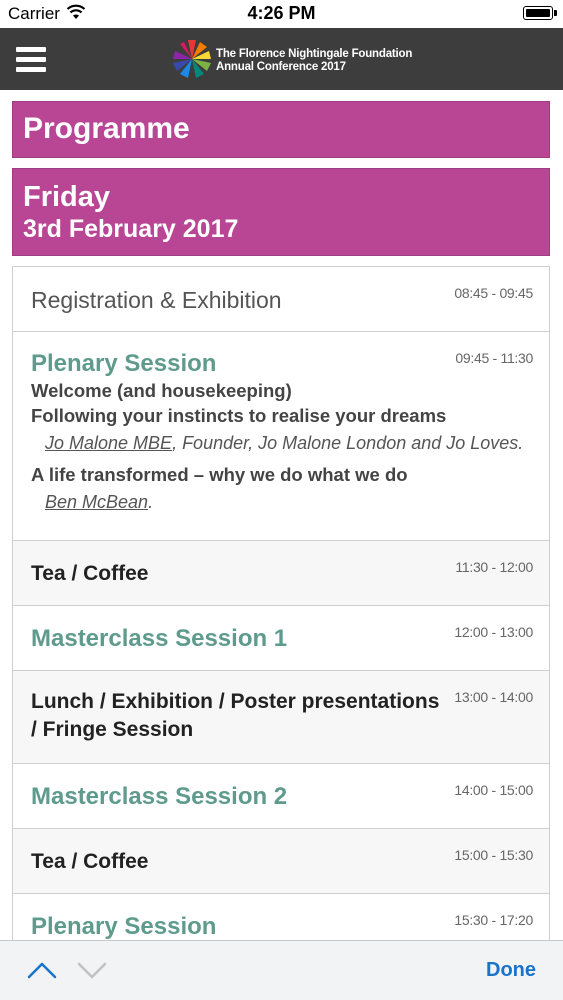  I want to click on day-header: Friday 3rd February 2017, so click(281, 212).